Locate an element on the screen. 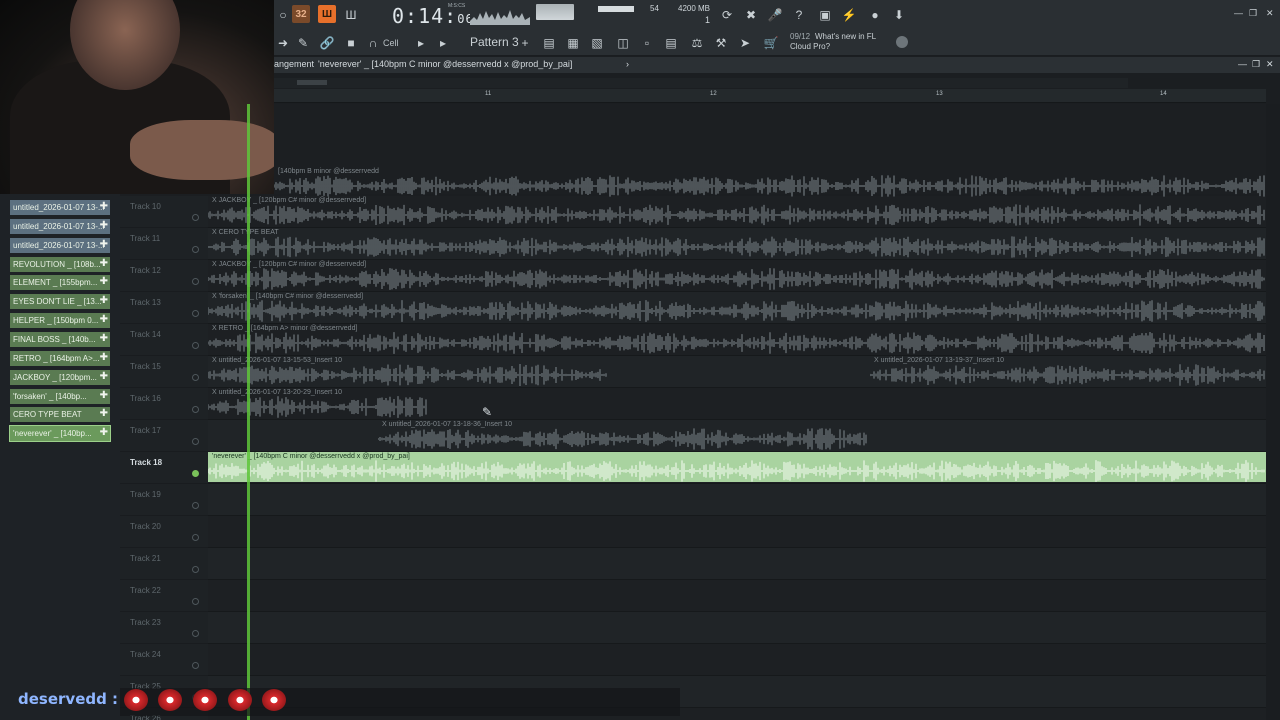 This screenshot has width=1280, height=720. browser-item: ELEMENT _ [155bpm... ✚ is located at coordinates (60, 283).